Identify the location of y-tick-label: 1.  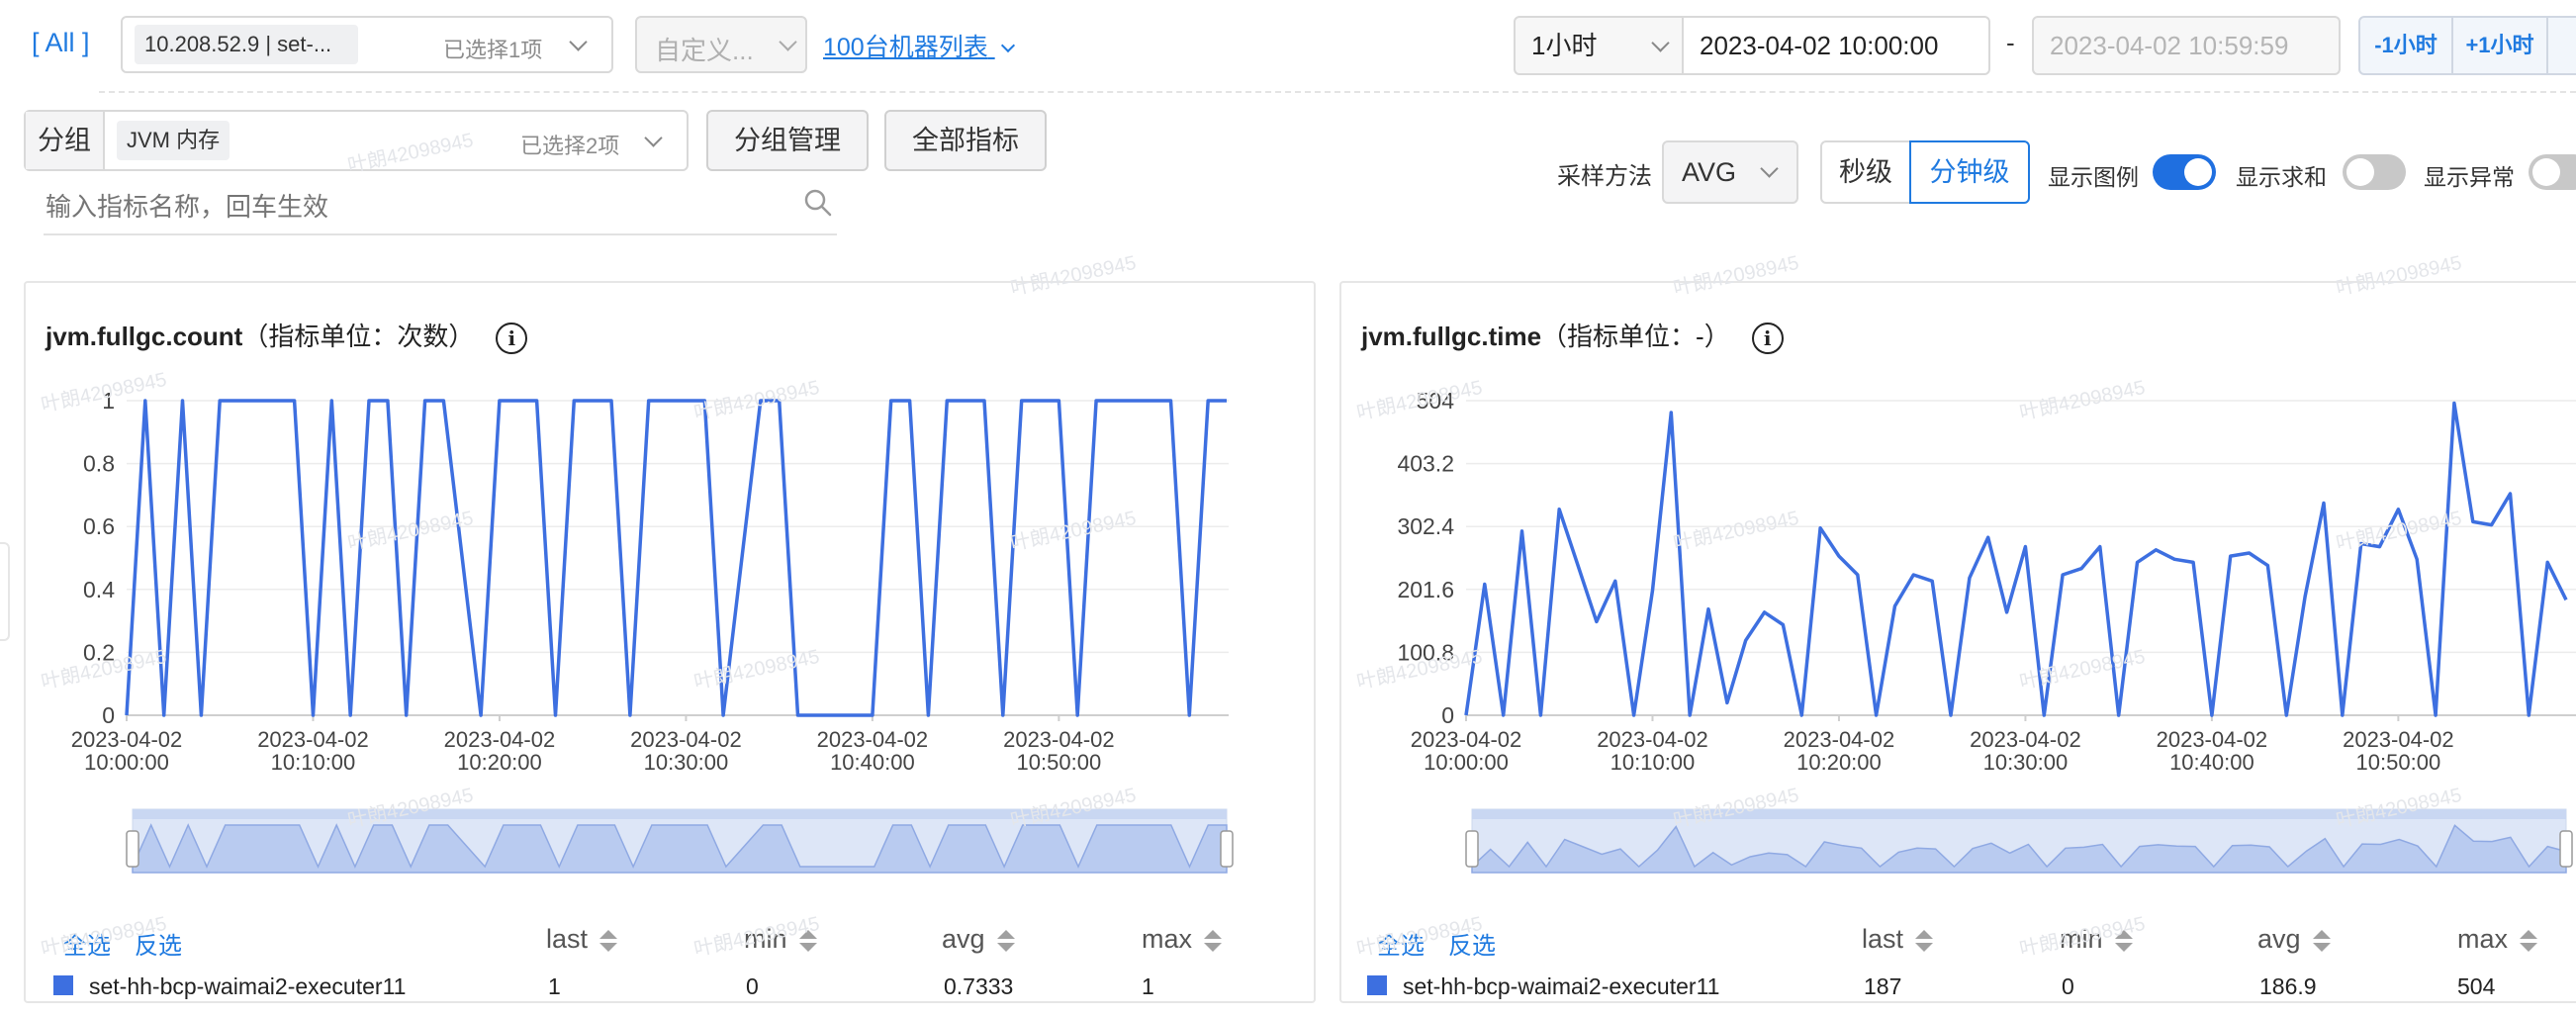
(109, 401).